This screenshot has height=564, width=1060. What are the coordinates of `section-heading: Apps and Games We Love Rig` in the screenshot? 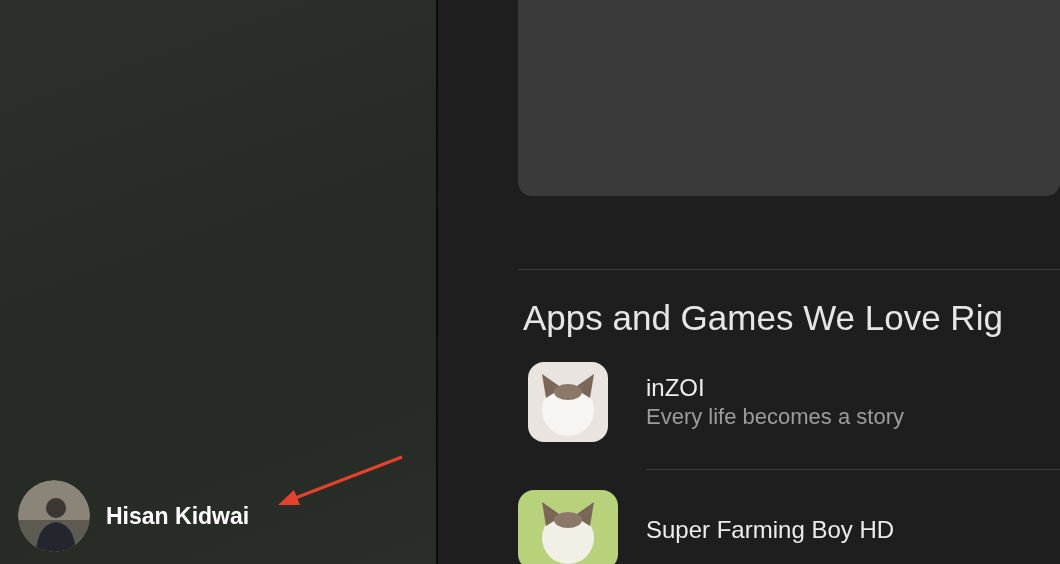 It's located at (763, 318).